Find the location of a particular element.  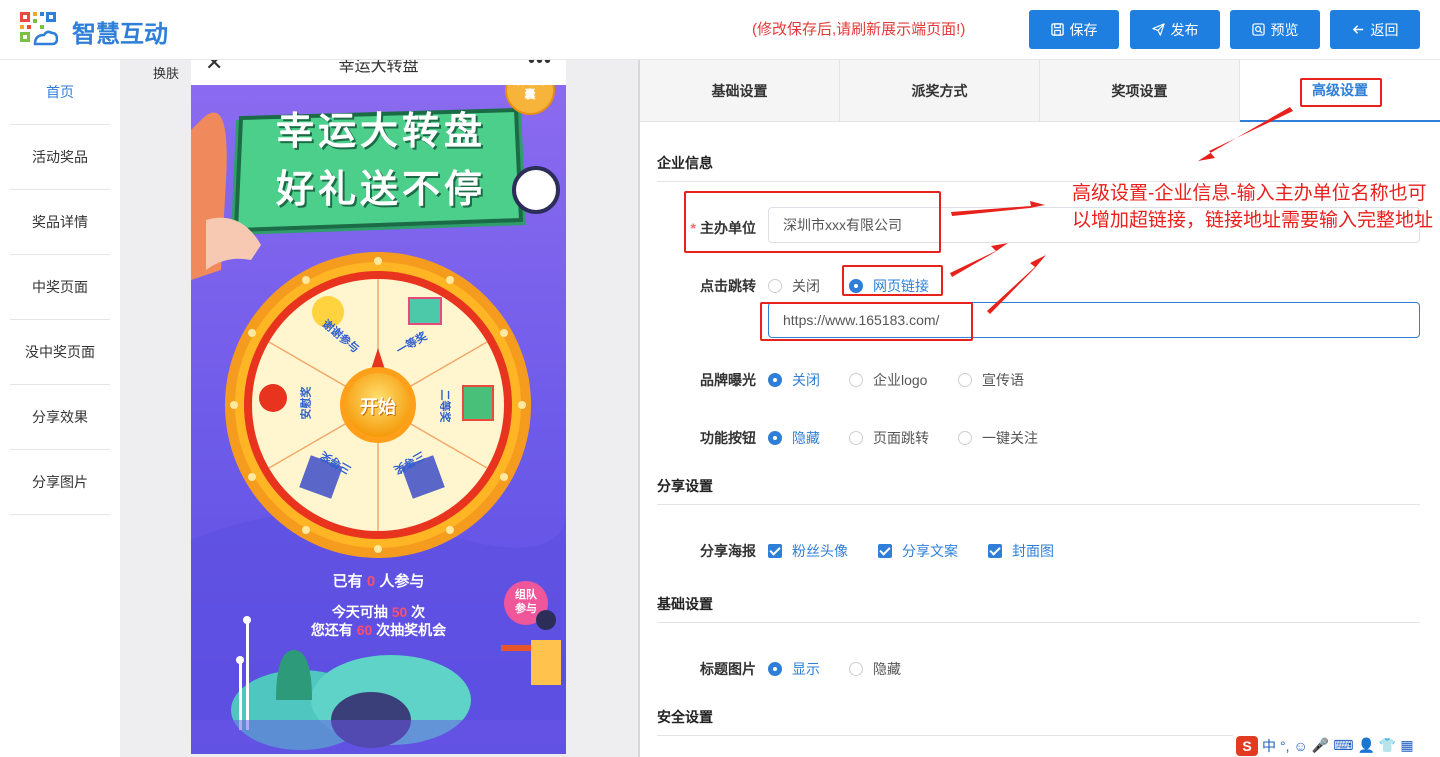

microphone-icon: 🎤 is located at coordinates (1320, 745).